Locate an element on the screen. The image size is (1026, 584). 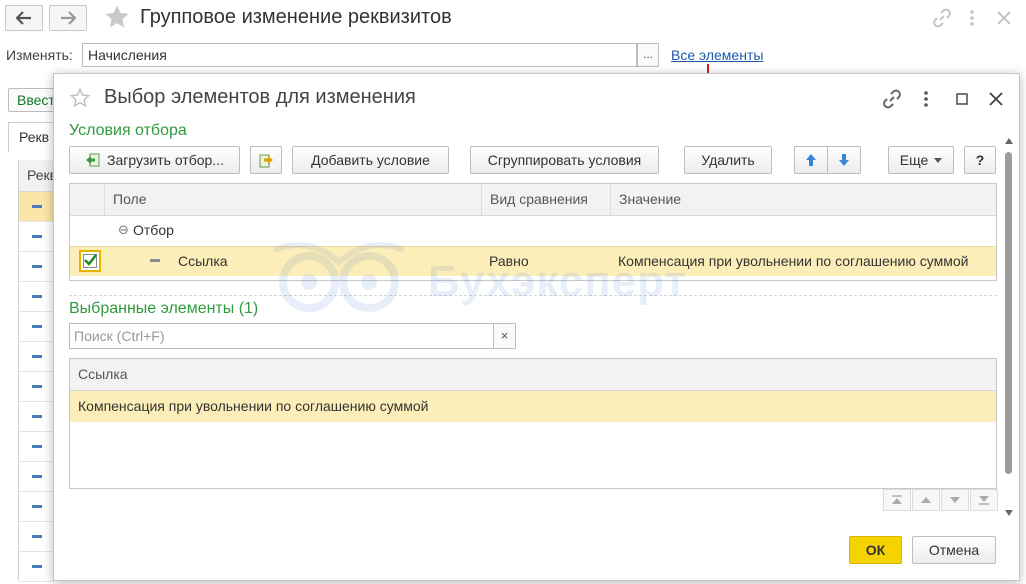
ok-button: ОК is located at coordinates (875, 550).